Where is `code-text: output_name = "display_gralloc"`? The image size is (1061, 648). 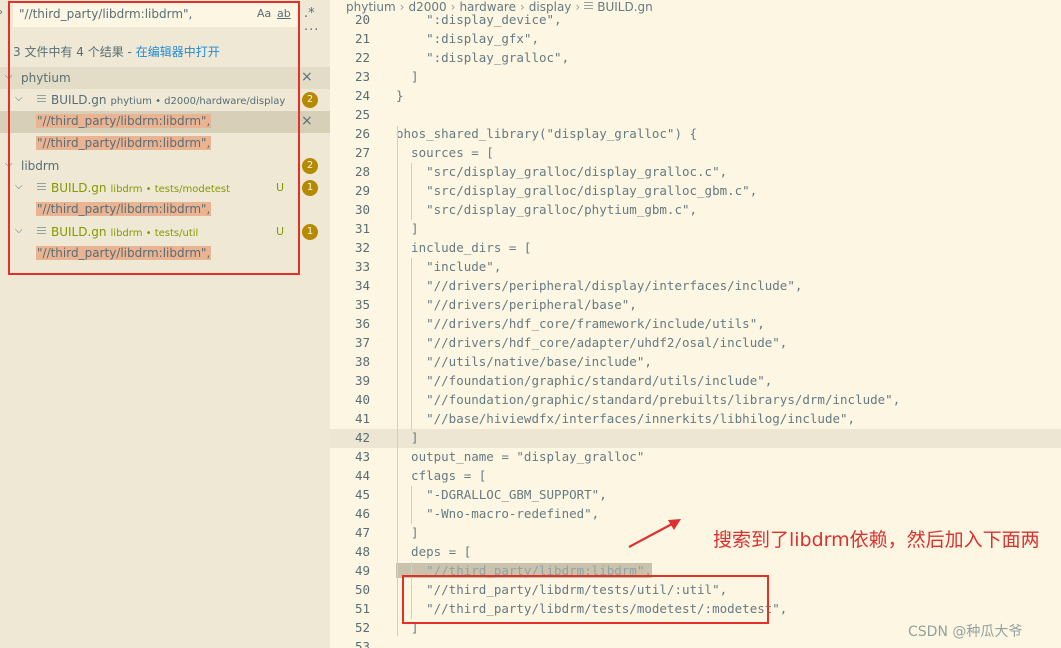
code-text: output_name = "display_gralloc" is located at coordinates (520, 456).